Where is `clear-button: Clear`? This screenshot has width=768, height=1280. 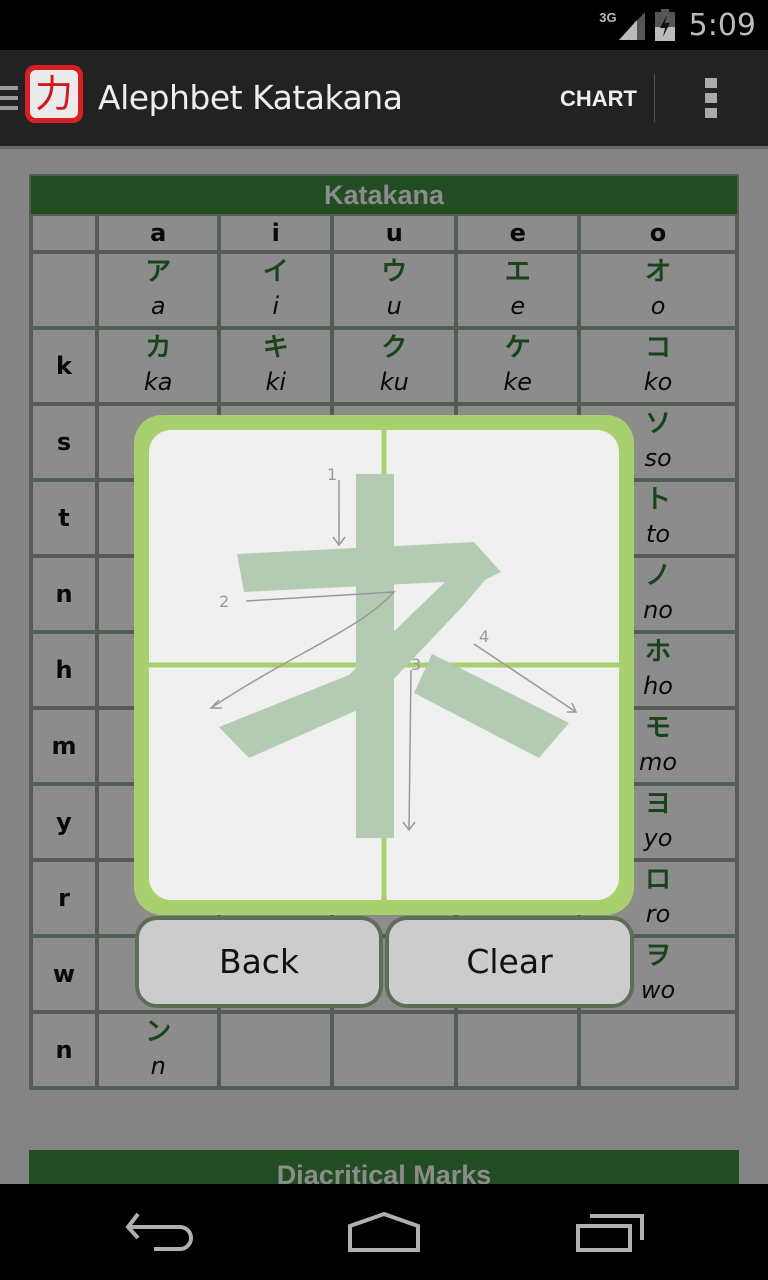
clear-button: Clear is located at coordinates (509, 962).